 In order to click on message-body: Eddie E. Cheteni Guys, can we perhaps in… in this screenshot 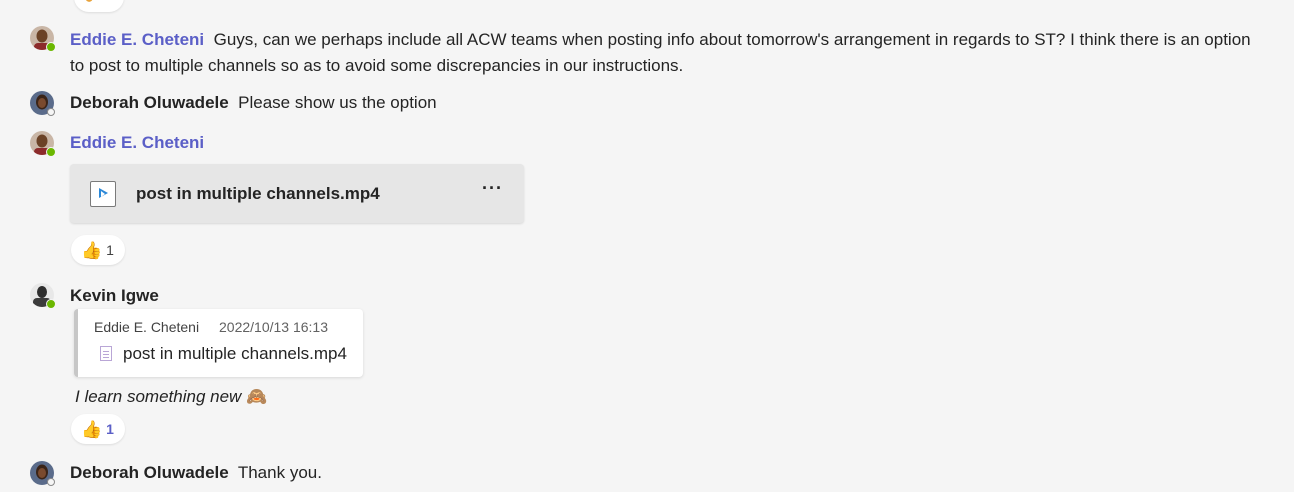, I will do `click(677, 53)`.